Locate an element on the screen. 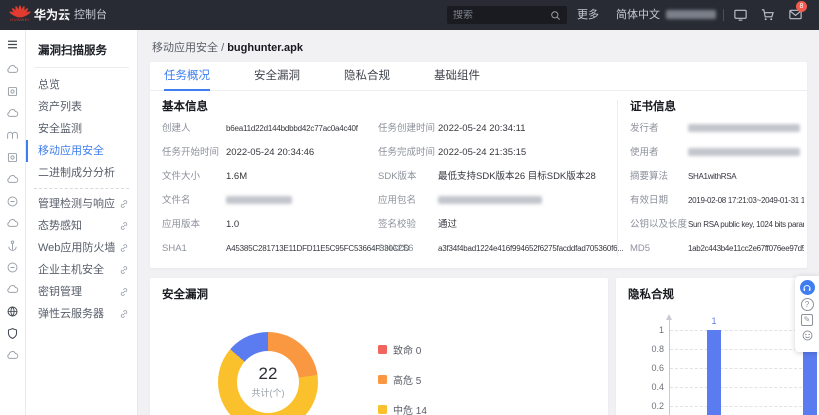 Image resolution: width=819 pixels, height=415 pixels. y-tick: 0.8 is located at coordinates (657, 349).